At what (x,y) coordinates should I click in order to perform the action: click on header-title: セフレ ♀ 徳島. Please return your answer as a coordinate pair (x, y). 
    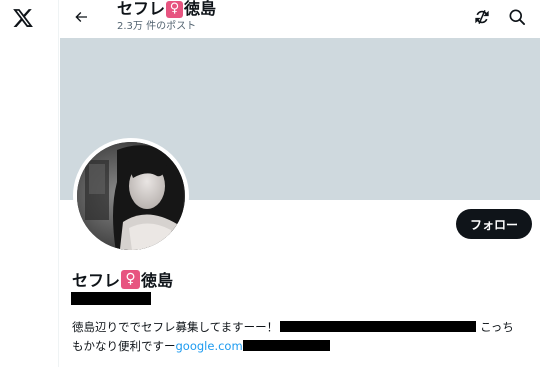
    Looking at the image, I should click on (166, 10).